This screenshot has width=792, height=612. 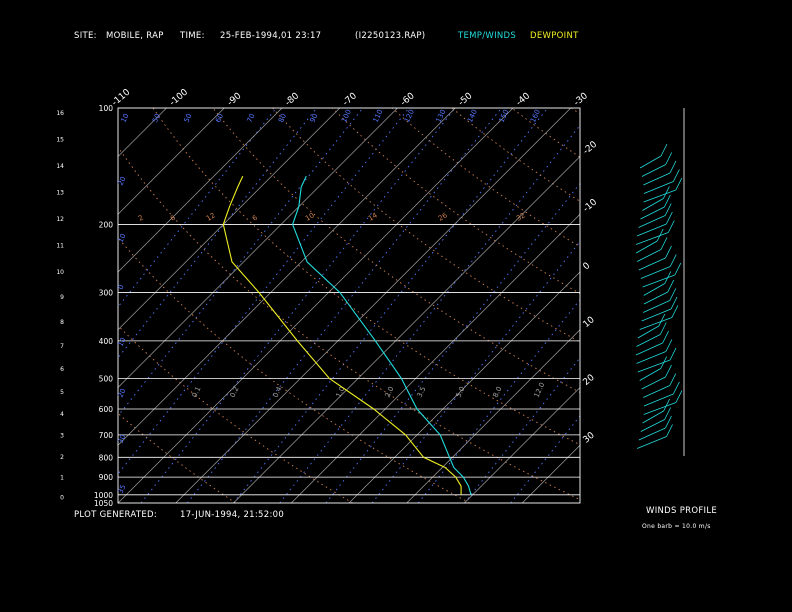 What do you see at coordinates (106, 435) in the screenshot?
I see `pressure-label: 700` at bounding box center [106, 435].